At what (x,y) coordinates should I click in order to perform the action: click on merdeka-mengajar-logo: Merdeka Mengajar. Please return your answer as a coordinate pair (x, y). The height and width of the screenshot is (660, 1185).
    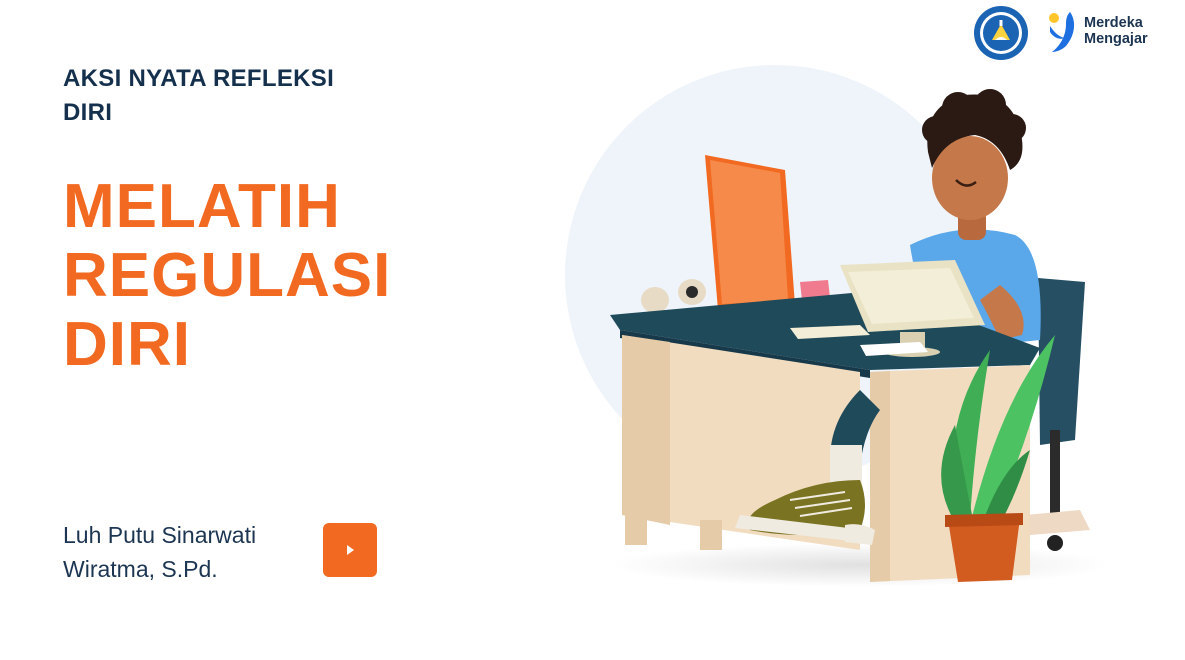
    Looking at the image, I should click on (1106, 32).